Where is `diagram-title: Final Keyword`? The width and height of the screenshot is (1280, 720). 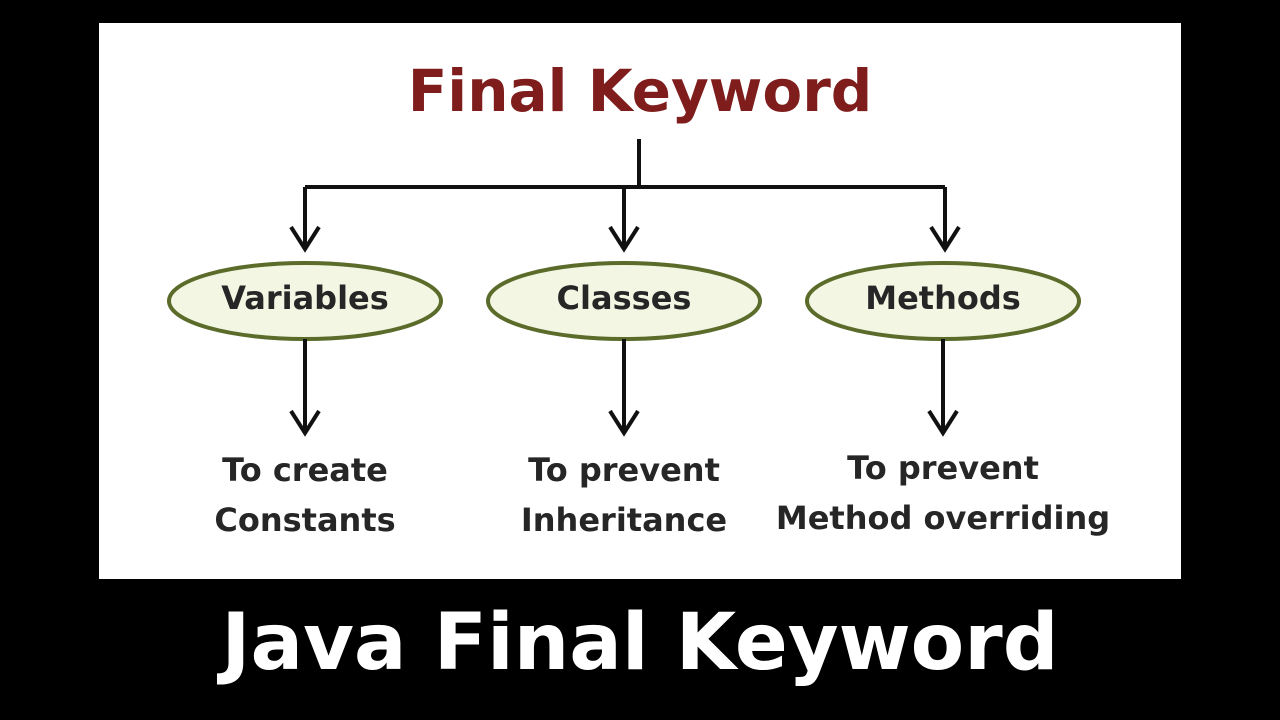
diagram-title: Final Keyword is located at coordinates (640, 91).